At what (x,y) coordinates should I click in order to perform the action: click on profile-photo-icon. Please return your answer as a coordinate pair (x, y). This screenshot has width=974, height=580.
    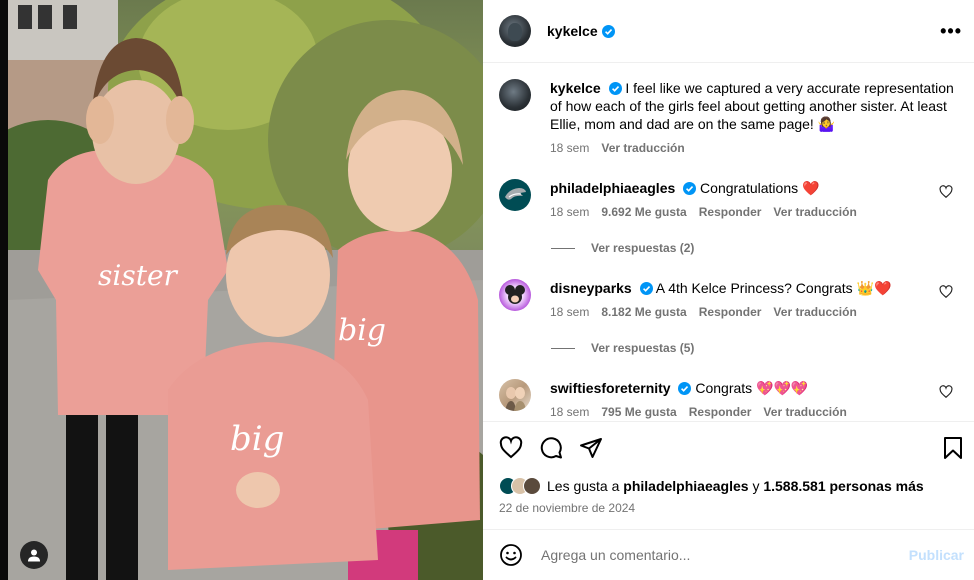
    Looking at the image, I should click on (515, 399).